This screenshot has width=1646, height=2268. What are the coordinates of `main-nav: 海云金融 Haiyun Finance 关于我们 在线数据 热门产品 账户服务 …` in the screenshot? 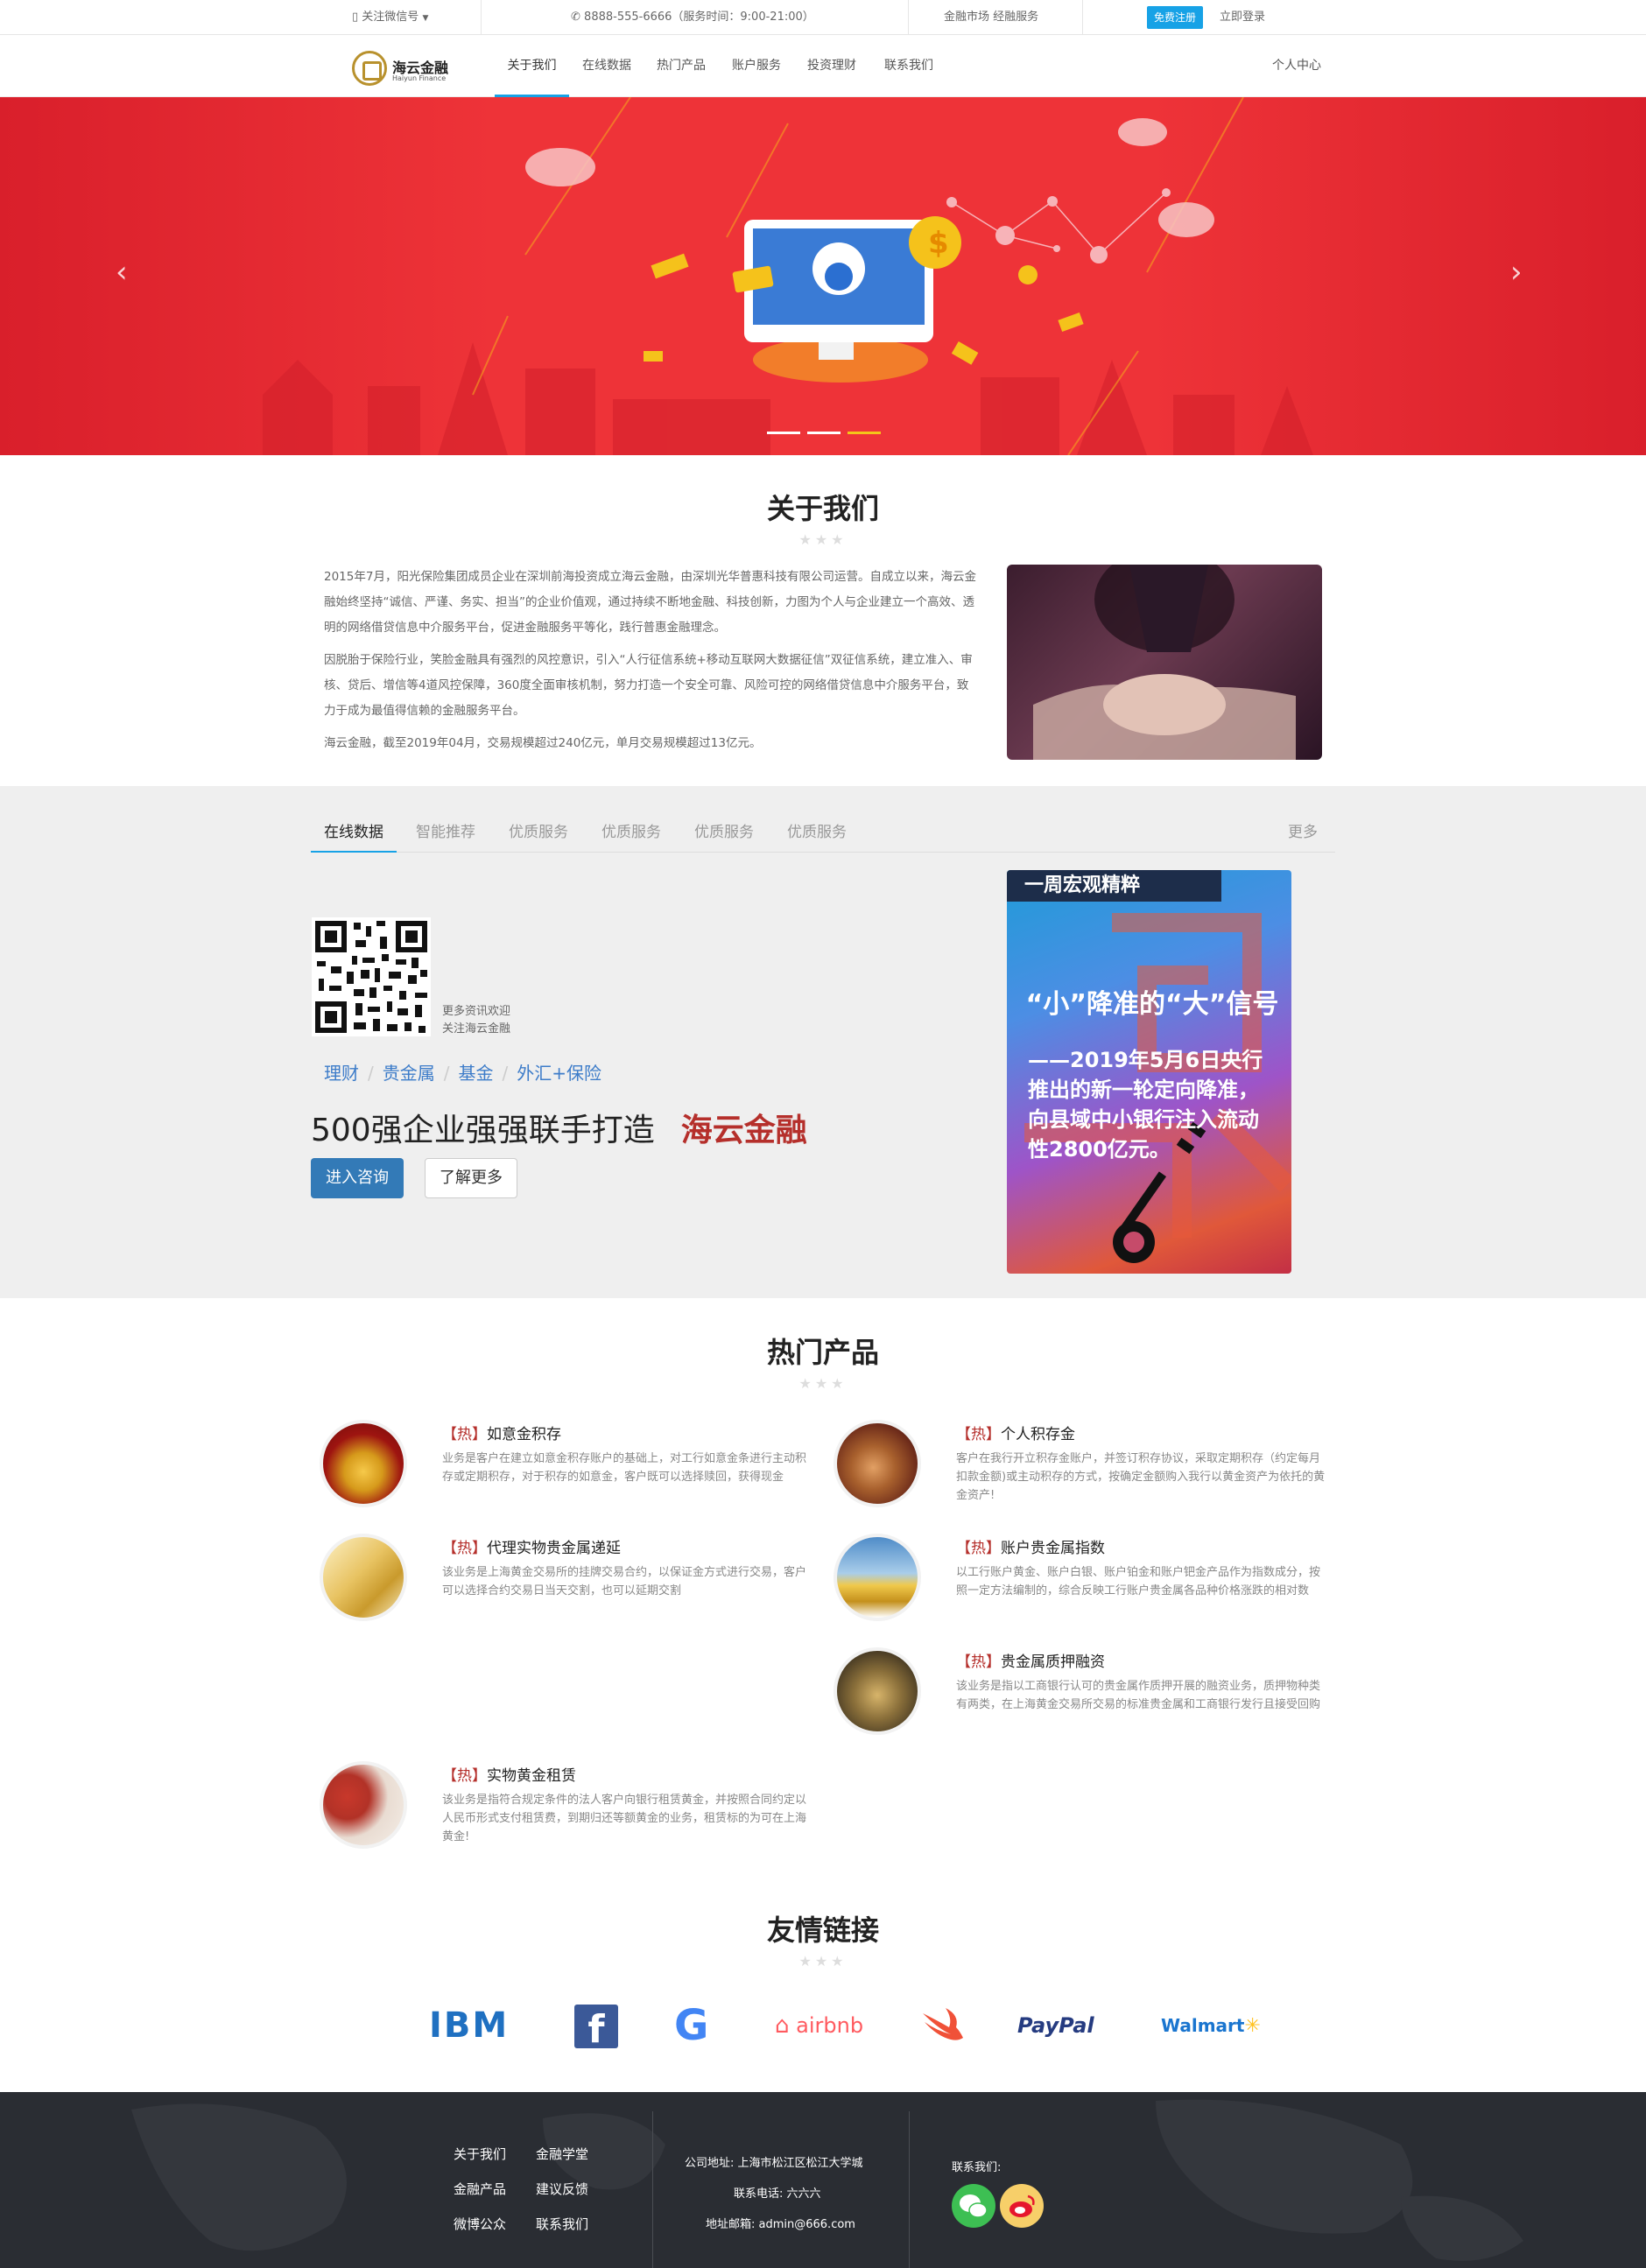 It's located at (823, 66).